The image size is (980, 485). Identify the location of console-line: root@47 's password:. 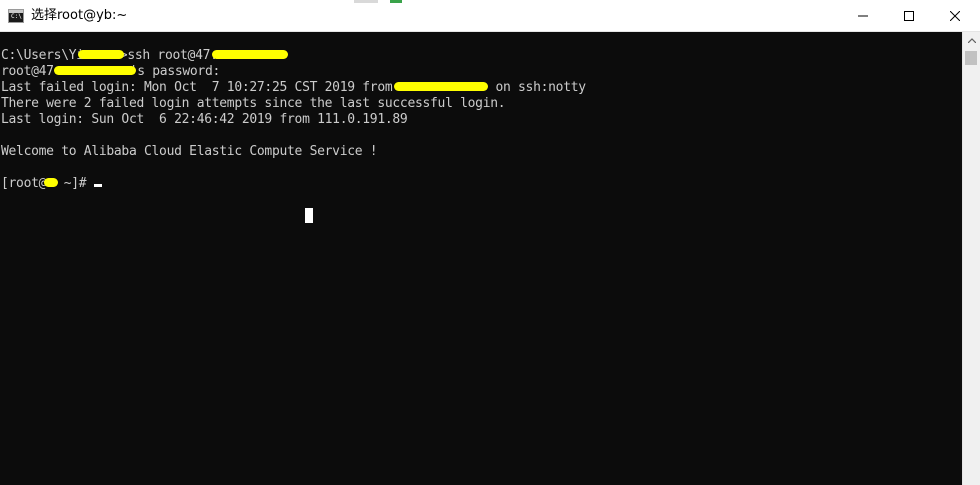
(110, 72).